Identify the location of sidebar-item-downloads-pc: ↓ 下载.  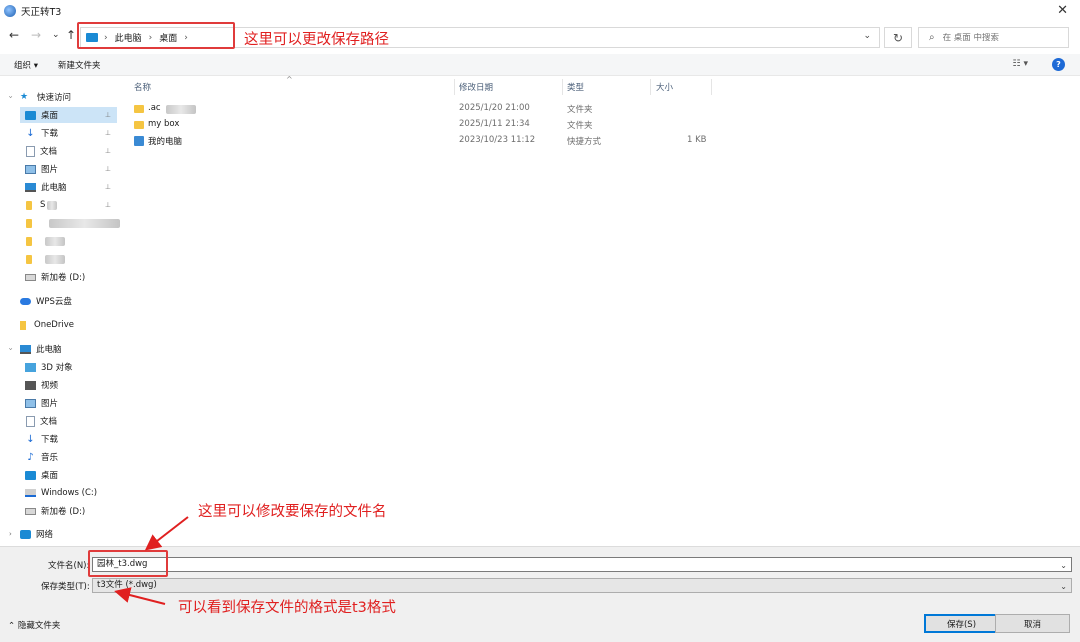
(68, 439).